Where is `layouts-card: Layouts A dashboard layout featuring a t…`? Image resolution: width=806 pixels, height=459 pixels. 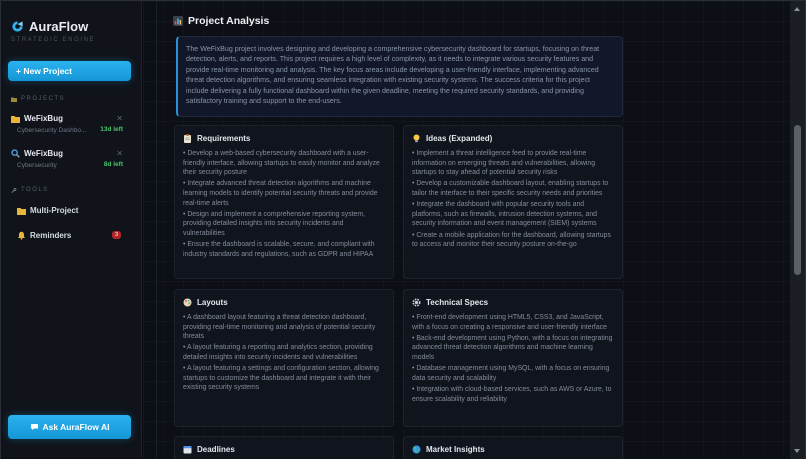 layouts-card: Layouts A dashboard layout featuring a t… is located at coordinates (284, 358).